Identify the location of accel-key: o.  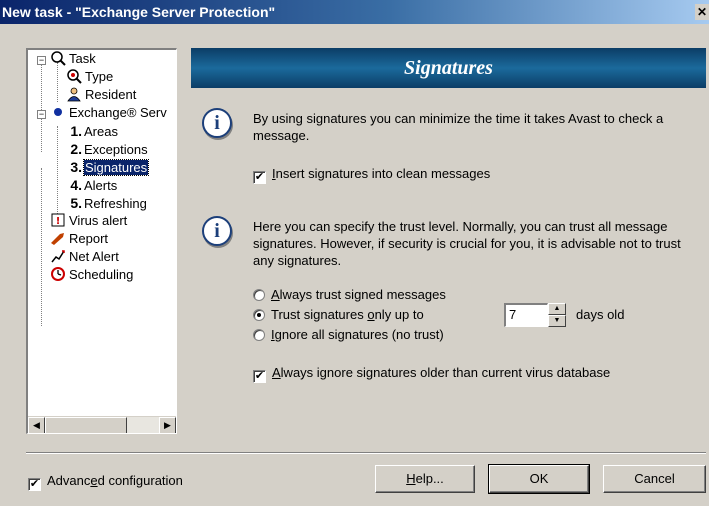
(371, 314).